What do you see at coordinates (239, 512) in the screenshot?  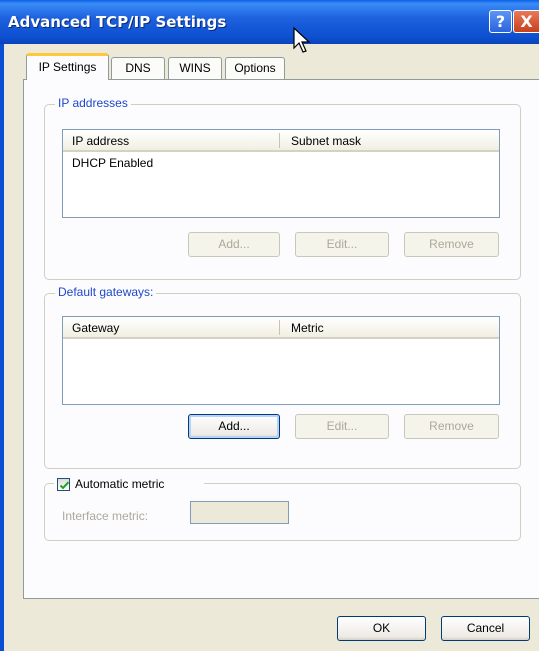 I see `interface-metric-input` at bounding box center [239, 512].